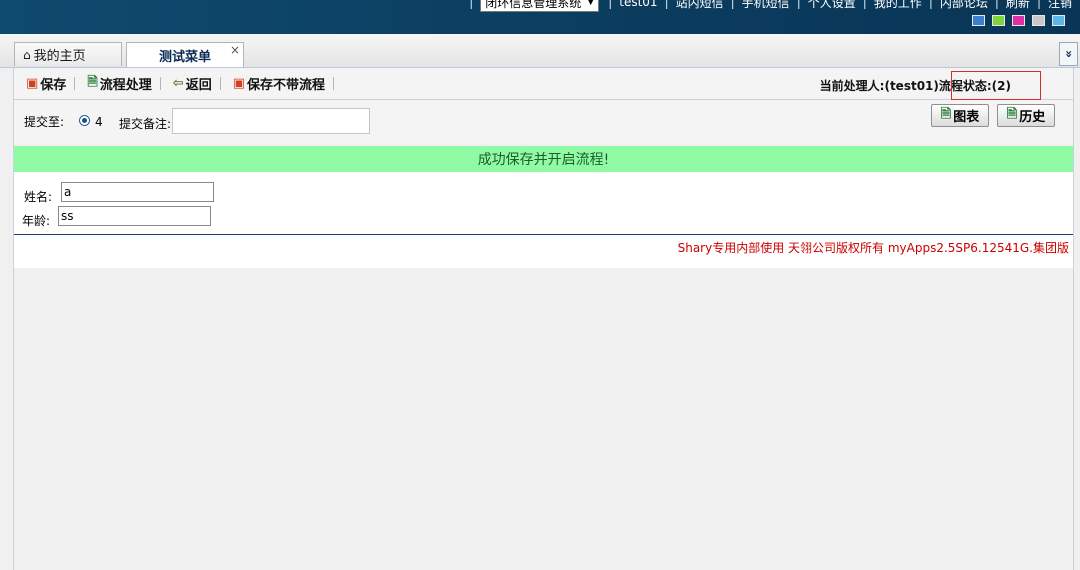 The height and width of the screenshot is (570, 1080). I want to click on submit-to-label: 提交至:, so click(44, 122).